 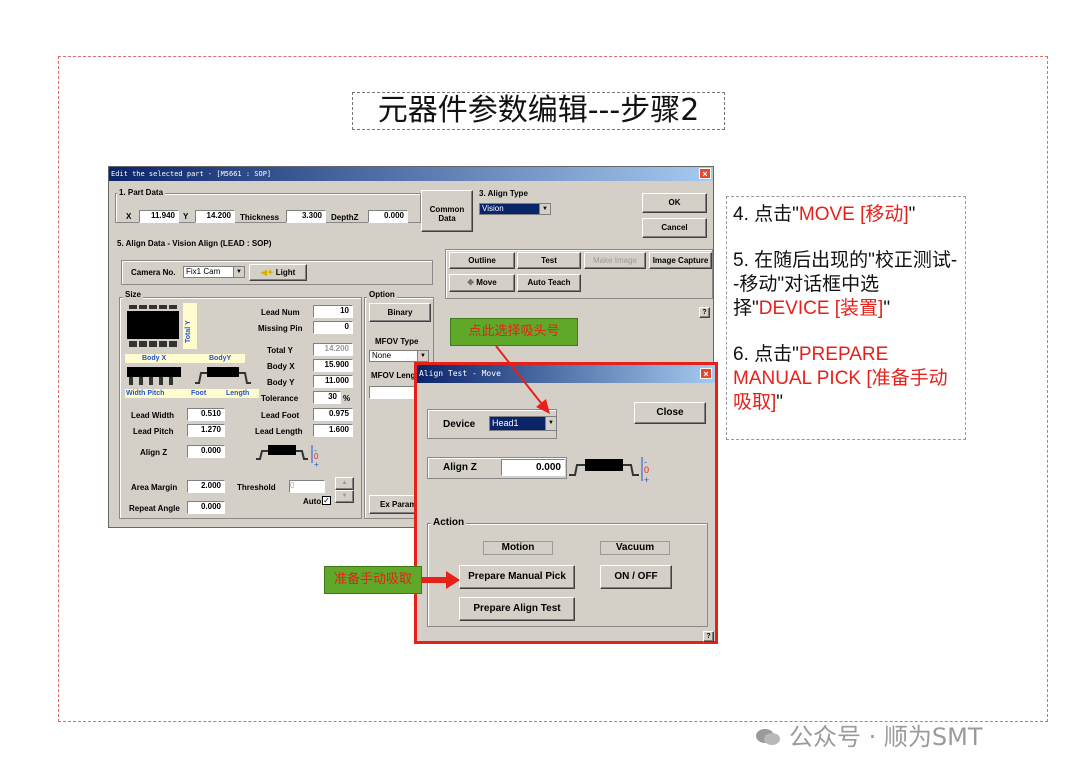 What do you see at coordinates (523, 423) in the screenshot?
I see `device-select: Head1 ▼` at bounding box center [523, 423].